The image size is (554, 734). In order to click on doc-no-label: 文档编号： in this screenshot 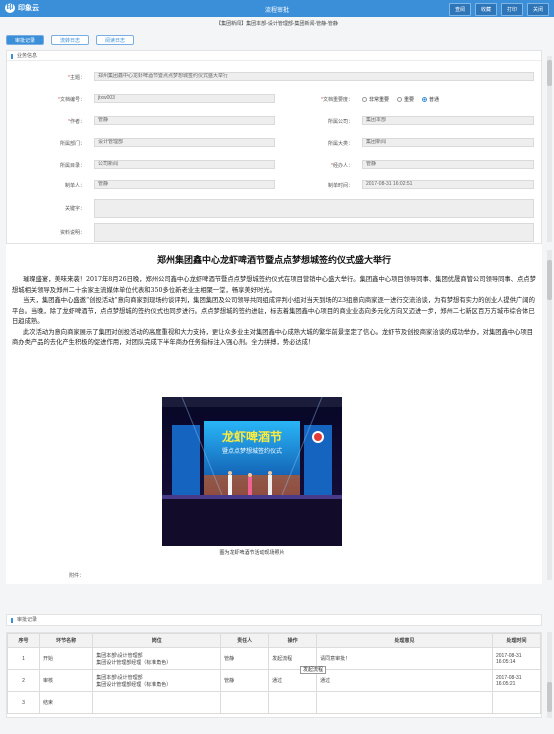, I will do `click(72, 100)`.